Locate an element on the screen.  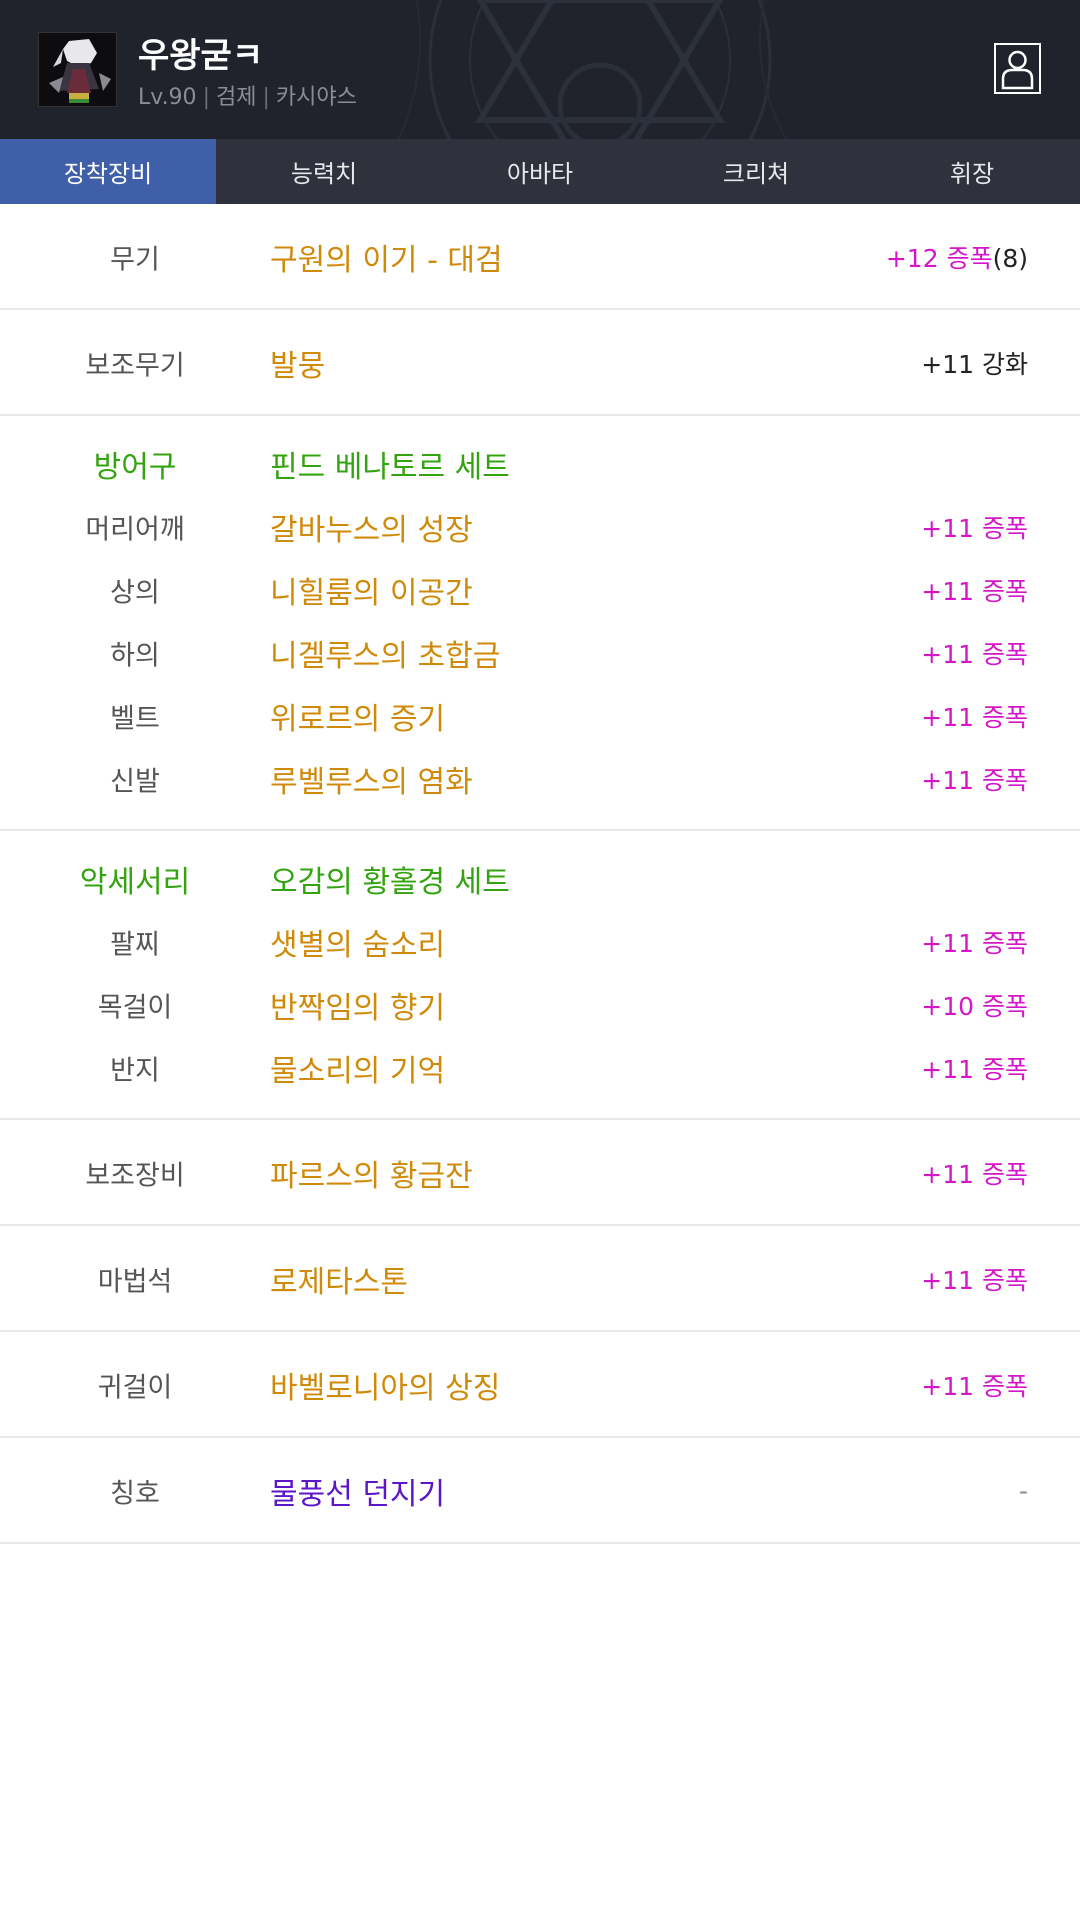
upgrade-value: +12 증폭 is located at coordinates (939, 258).